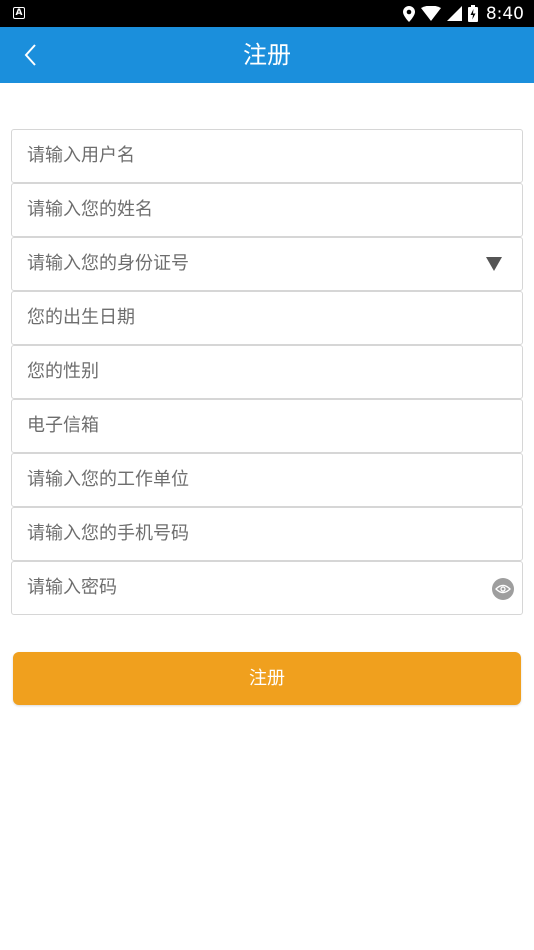 This screenshot has height=950, width=534. I want to click on status-time: 8:40, so click(504, 13).